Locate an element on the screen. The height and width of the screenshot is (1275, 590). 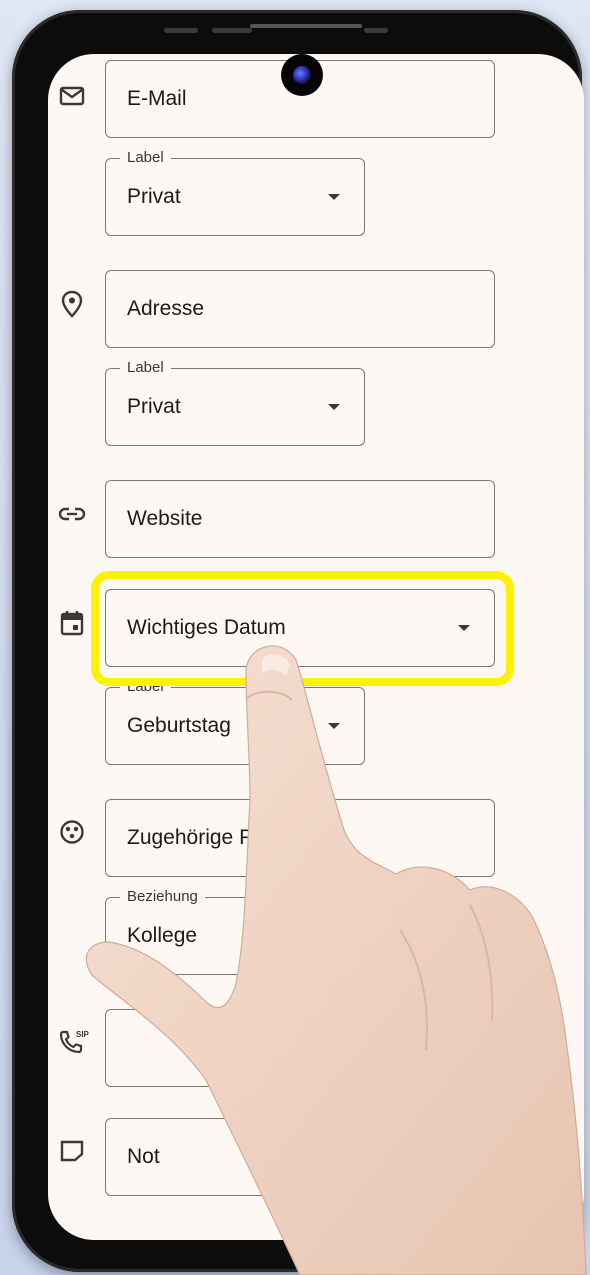
calendar-icon is located at coordinates (72, 623).